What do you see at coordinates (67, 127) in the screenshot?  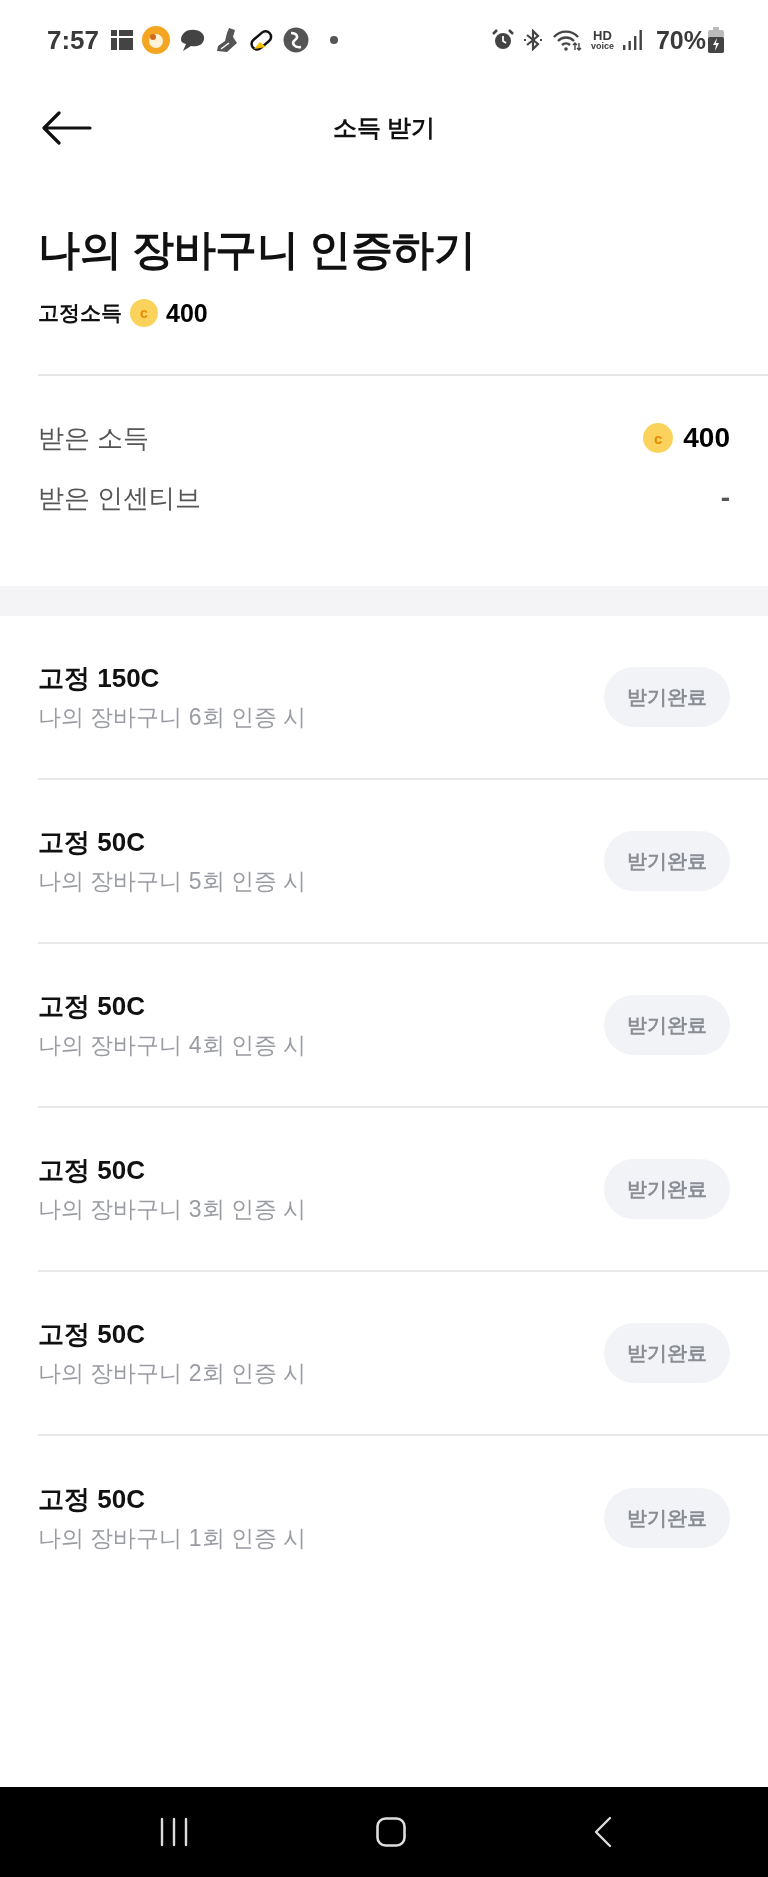 I see `back-button` at bounding box center [67, 127].